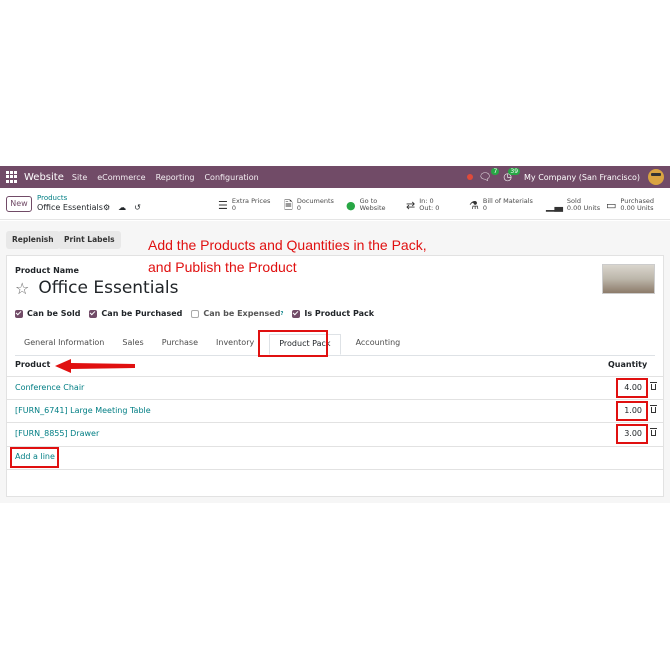  Describe the element at coordinates (135, 313) in the screenshot. I see `can-be-purchased-checkbox: Can be Purchased` at that location.